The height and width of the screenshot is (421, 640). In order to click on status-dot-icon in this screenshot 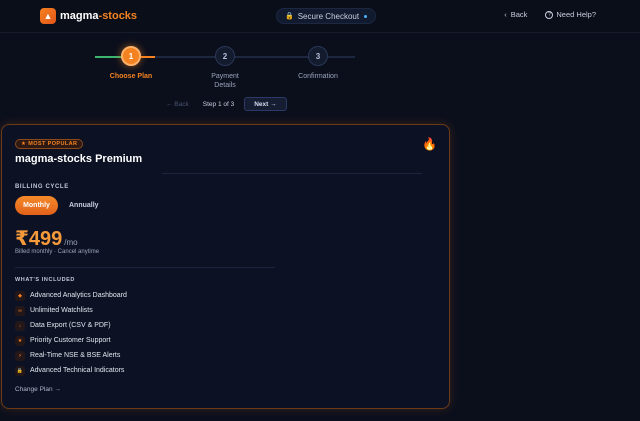, I will do `click(366, 16)`.